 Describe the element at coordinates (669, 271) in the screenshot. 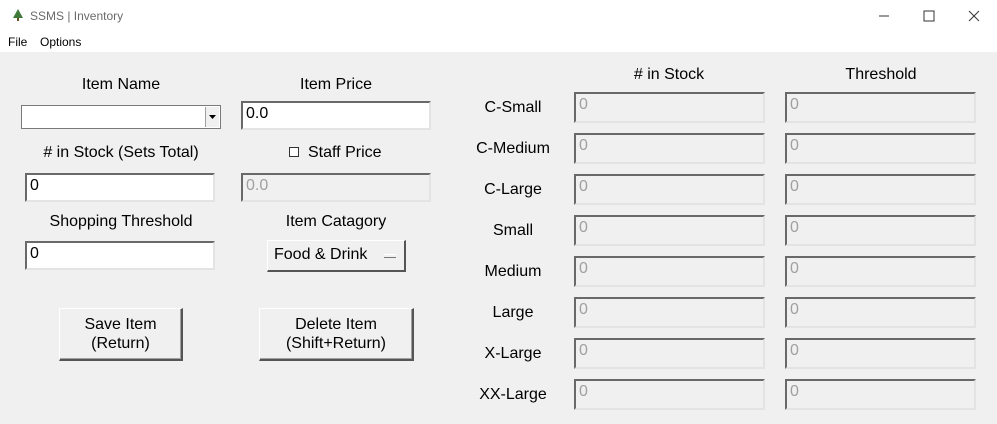

I see `stock-input-medium: 0` at that location.